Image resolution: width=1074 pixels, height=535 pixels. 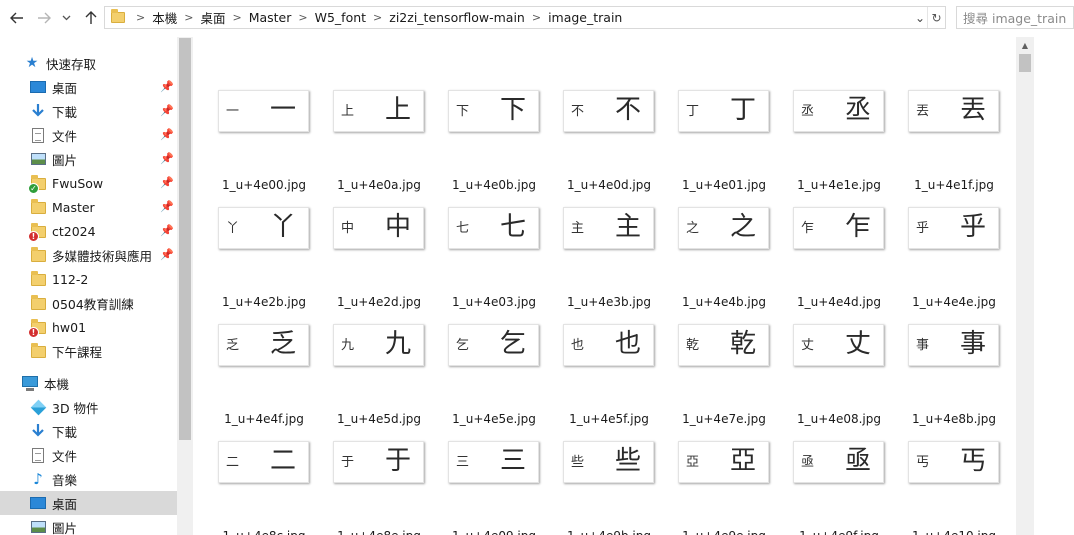 What do you see at coordinates (503, 367) in the screenshot?
I see `file-item: 乞乞 1_u+4e5e.jpg` at bounding box center [503, 367].